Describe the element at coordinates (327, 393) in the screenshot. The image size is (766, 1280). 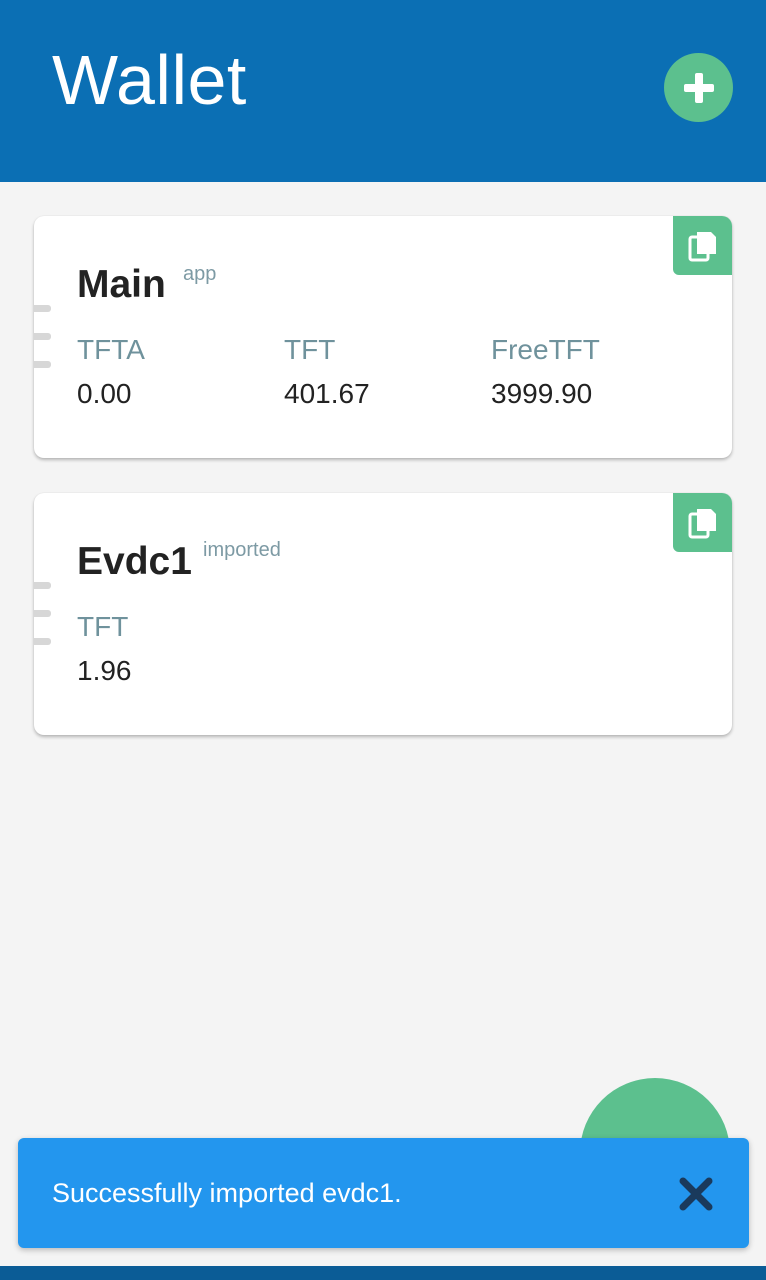
I see `balance-value: 401.67` at that location.